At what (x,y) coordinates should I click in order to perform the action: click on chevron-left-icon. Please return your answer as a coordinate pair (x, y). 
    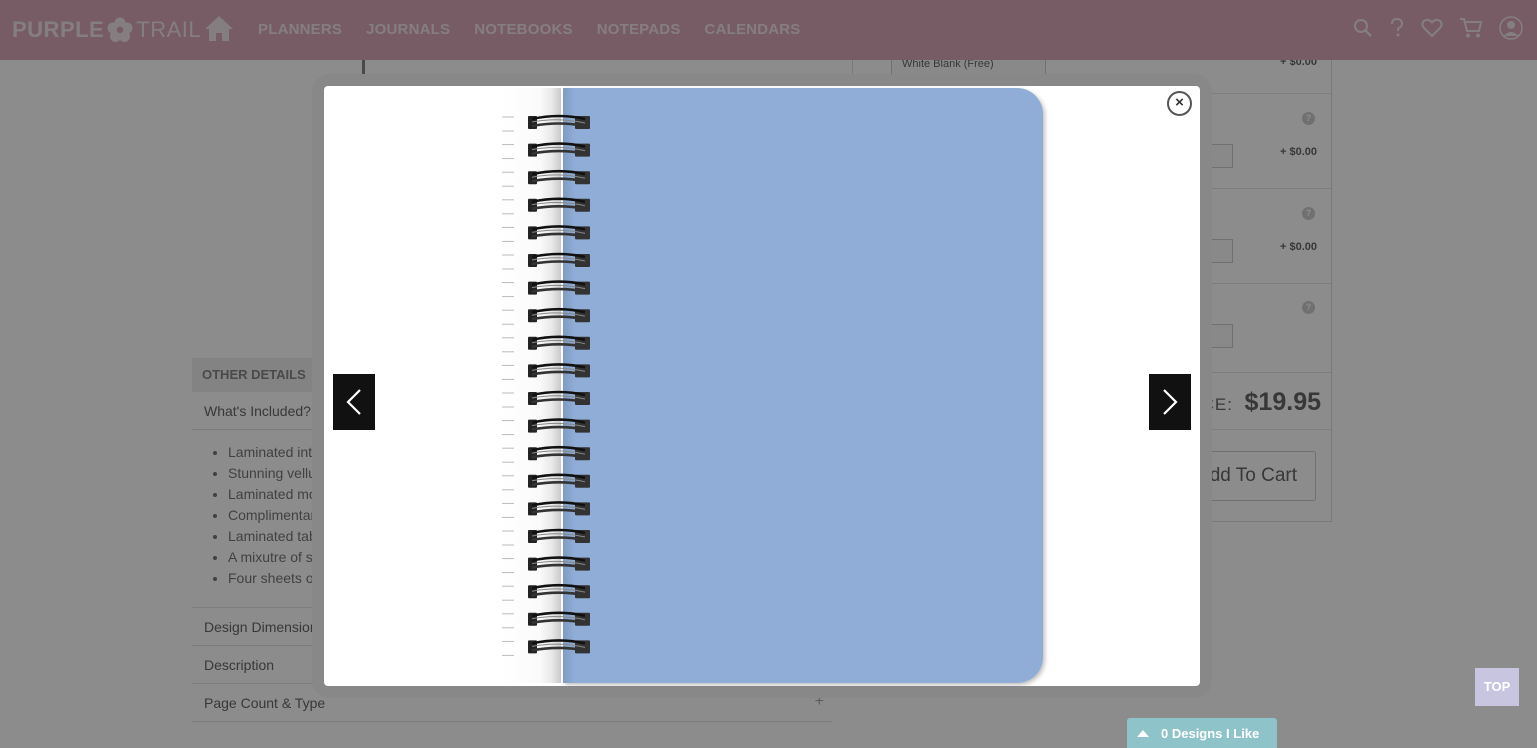
    Looking at the image, I should click on (353, 402).